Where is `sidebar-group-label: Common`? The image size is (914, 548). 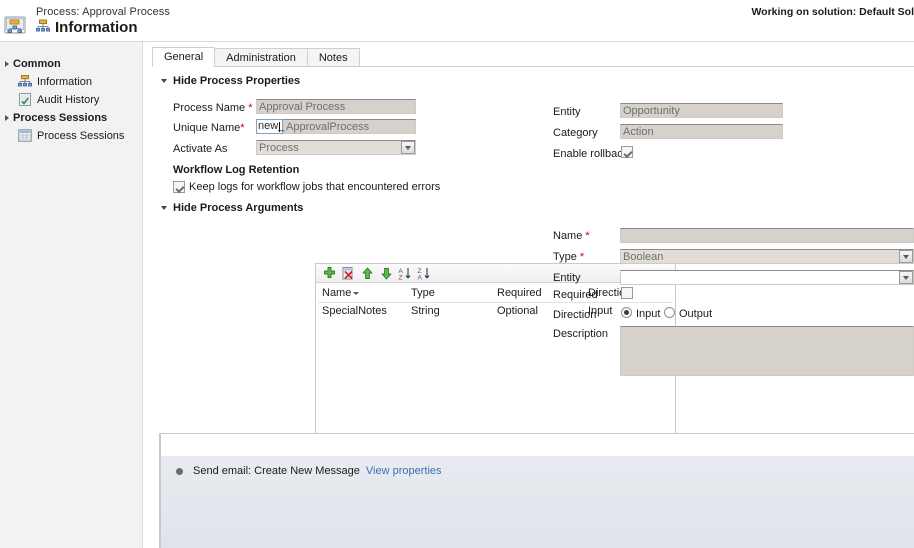
sidebar-group-label: Common is located at coordinates (37, 64).